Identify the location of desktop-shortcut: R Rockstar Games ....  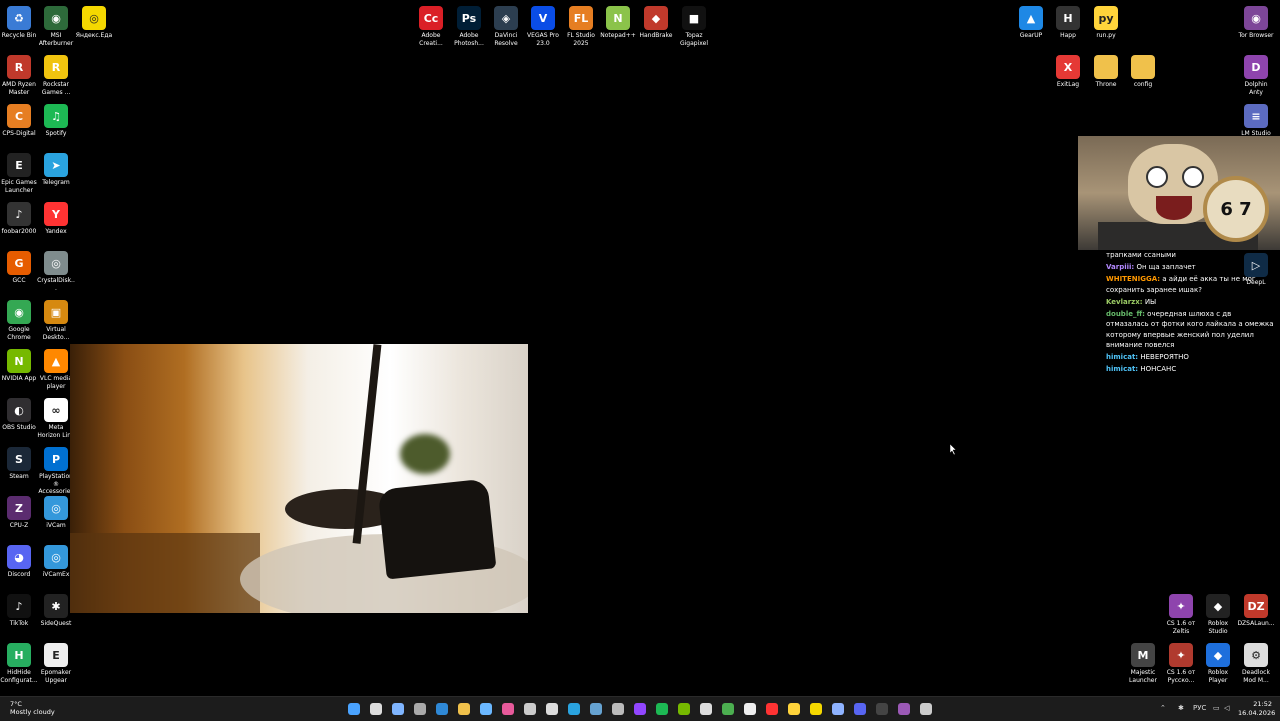
(56, 73).